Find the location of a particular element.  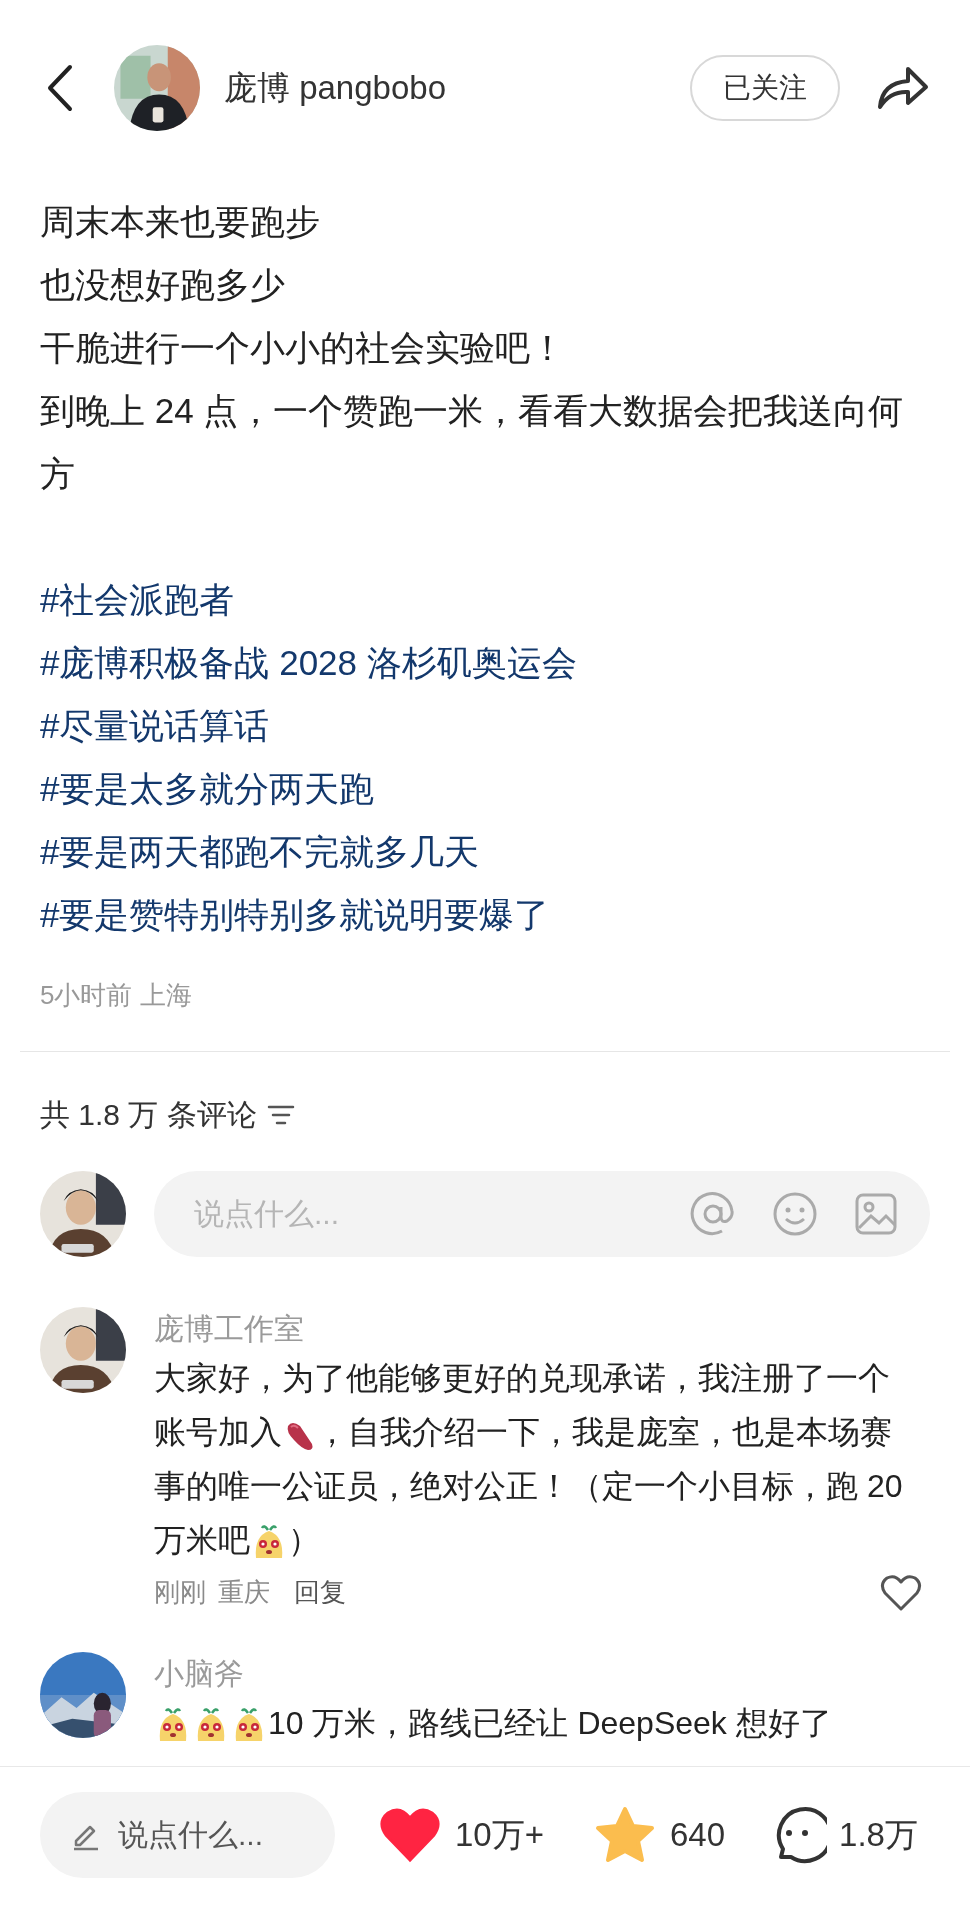

post-text: 到晚上 24 点，一个赞跑一米，看看大数据会把我送向何方 is located at coordinates (472, 442).